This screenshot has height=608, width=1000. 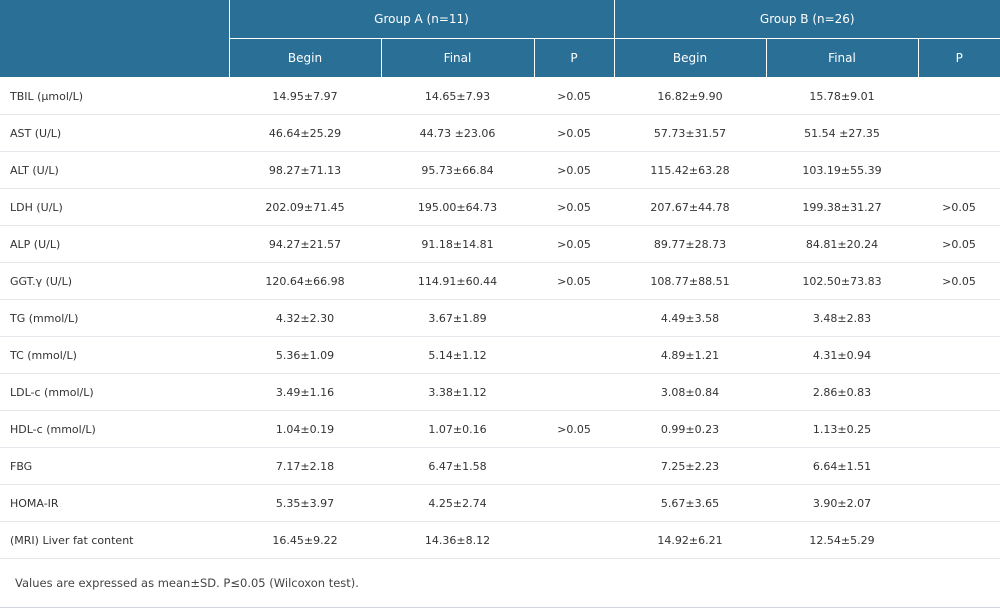 I want to click on row-label: HDL-c (mmol/L), so click(x=114, y=429).